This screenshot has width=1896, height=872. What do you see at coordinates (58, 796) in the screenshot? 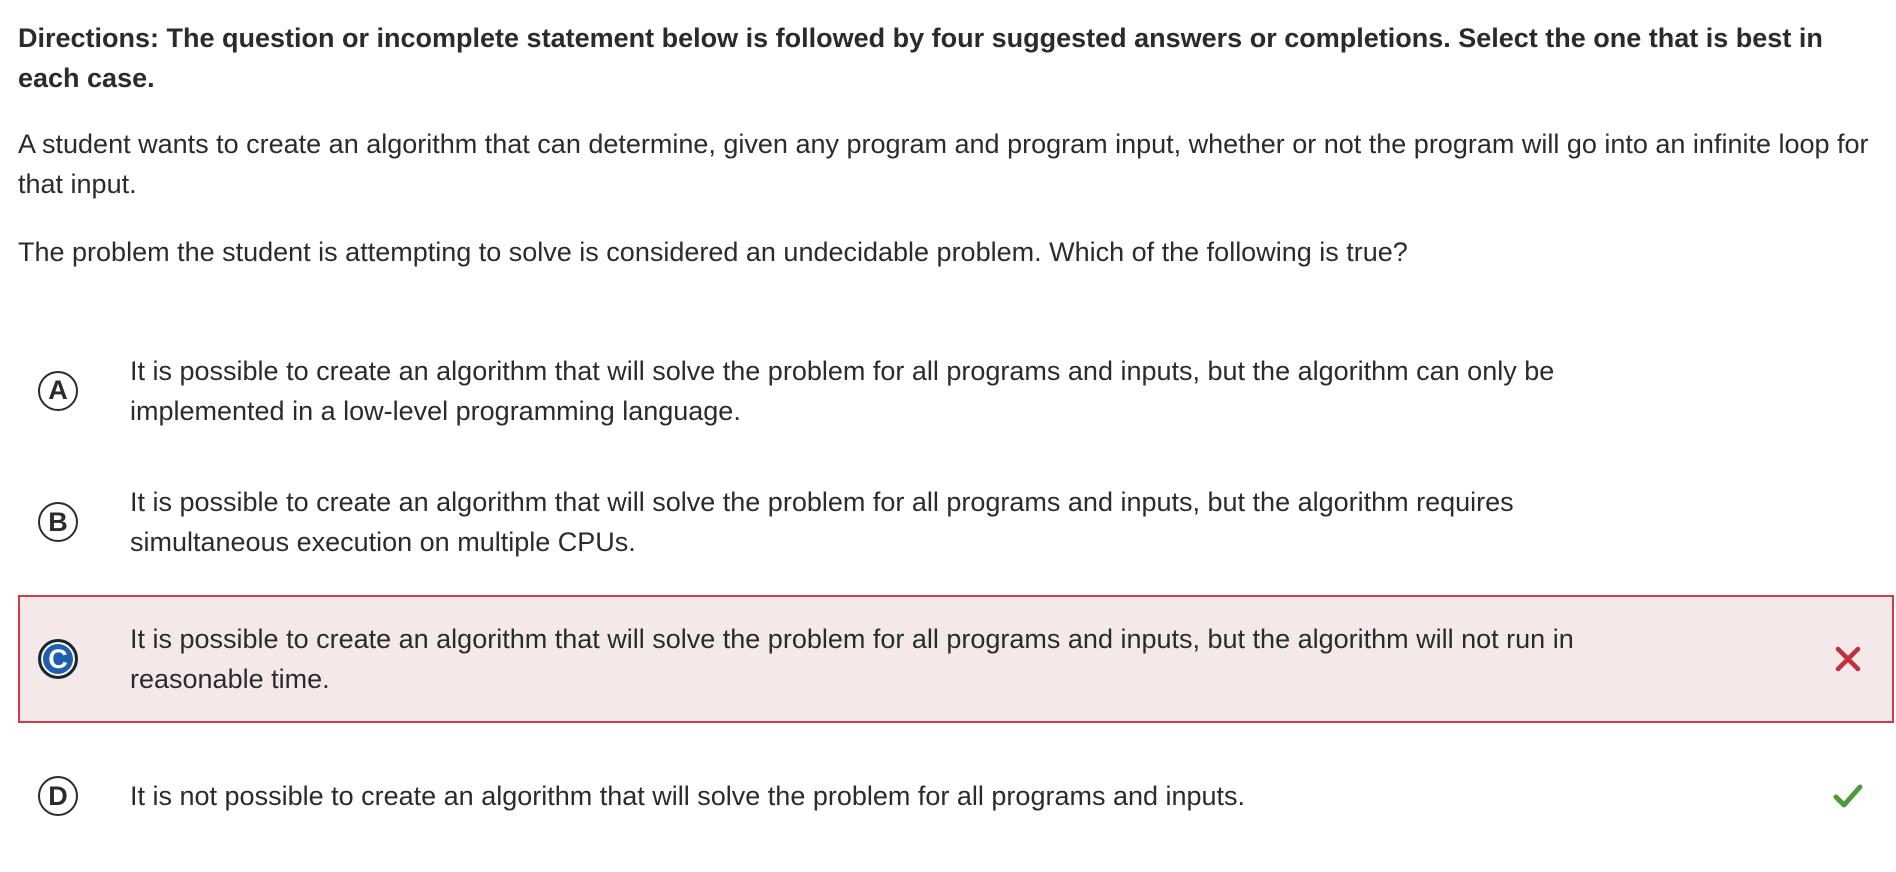
I see `choice-letter-d: D` at bounding box center [58, 796].